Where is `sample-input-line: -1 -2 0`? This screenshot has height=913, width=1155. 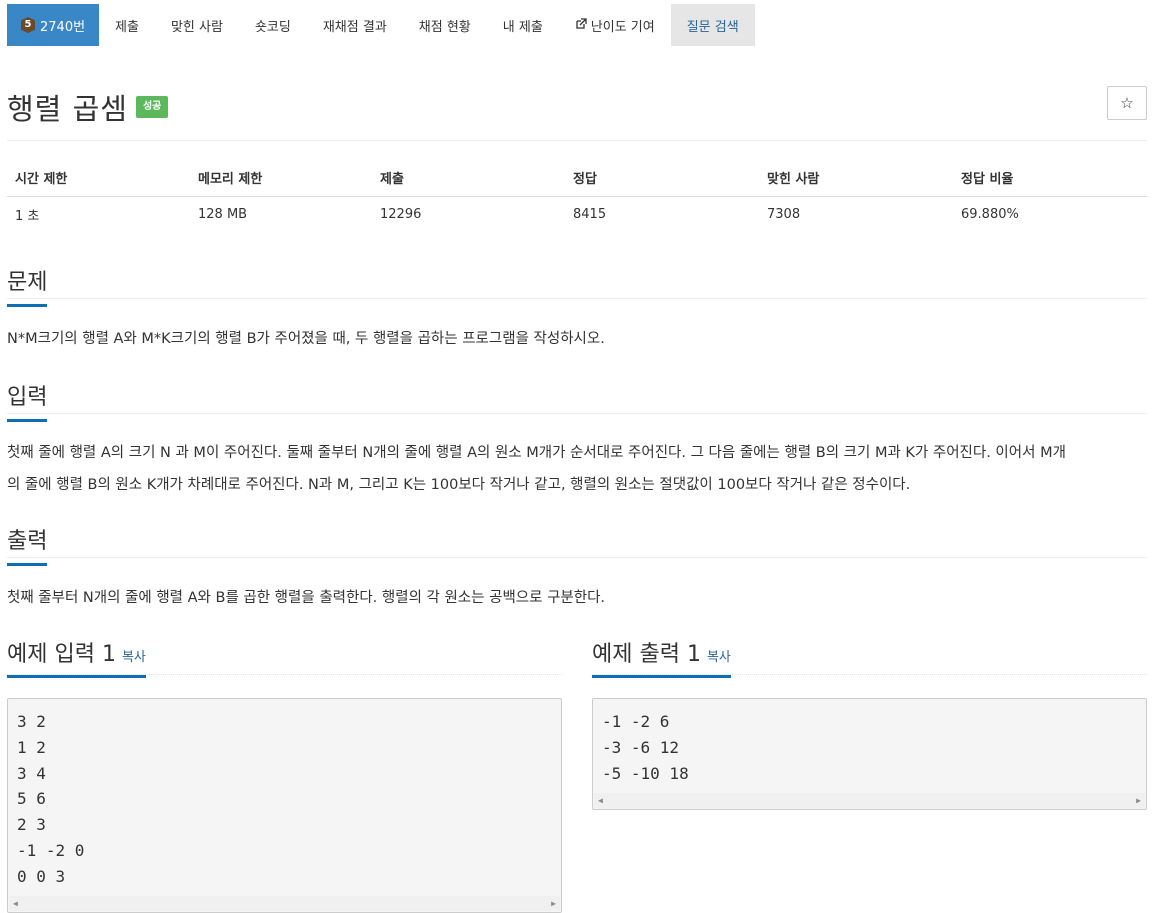
sample-input-line: -1 -2 0 is located at coordinates (51, 850).